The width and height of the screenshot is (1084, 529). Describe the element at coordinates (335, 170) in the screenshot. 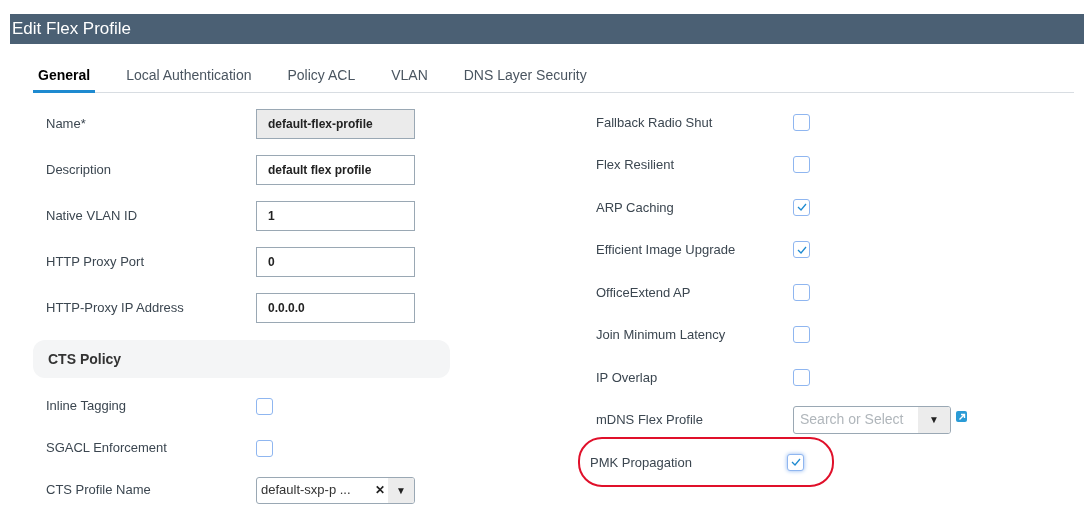

I see `input-field: default flex profile` at that location.